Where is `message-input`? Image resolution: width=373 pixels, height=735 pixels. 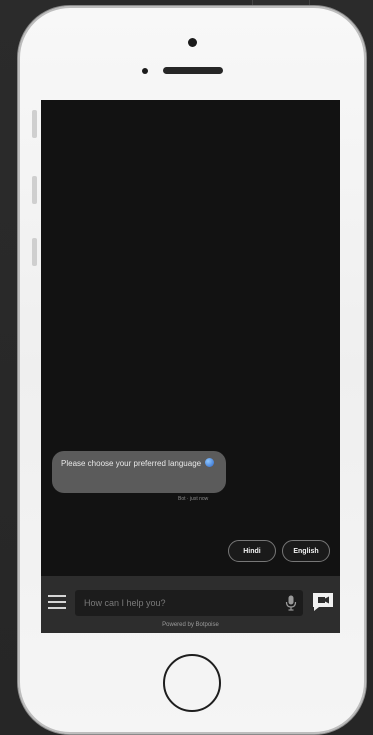 message-input is located at coordinates (177, 603).